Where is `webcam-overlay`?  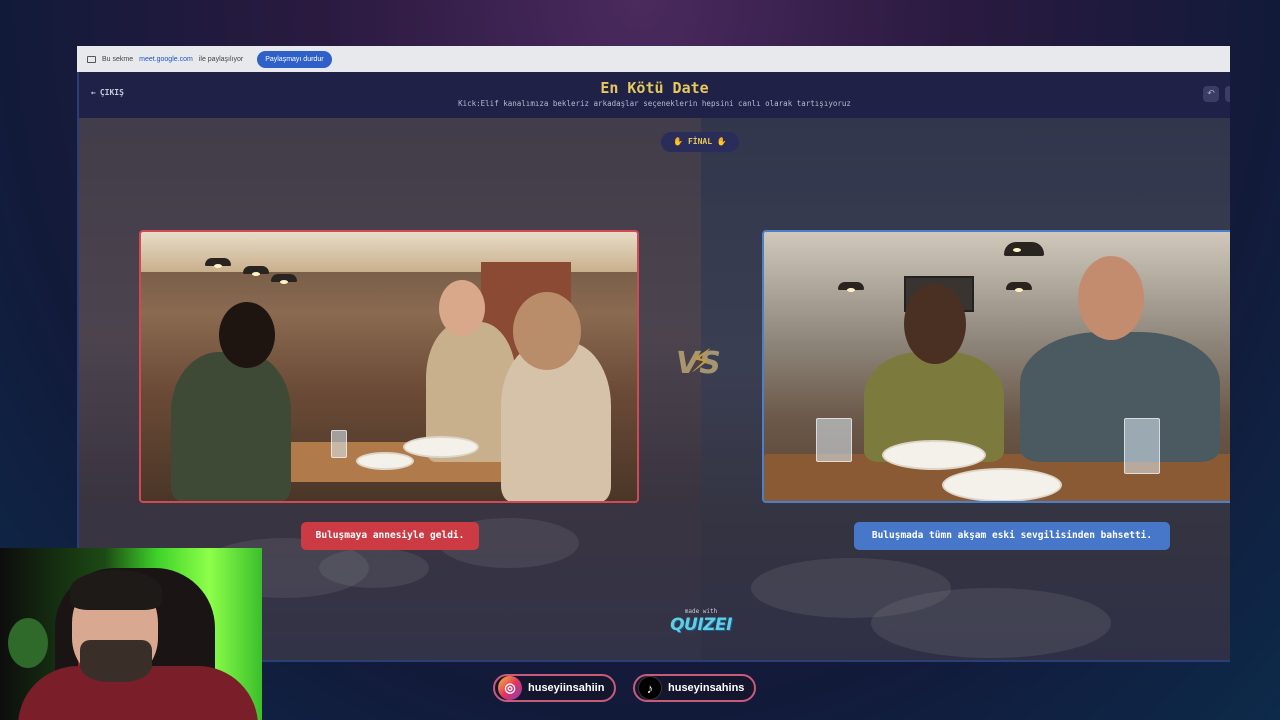
webcam-overlay is located at coordinates (131, 634).